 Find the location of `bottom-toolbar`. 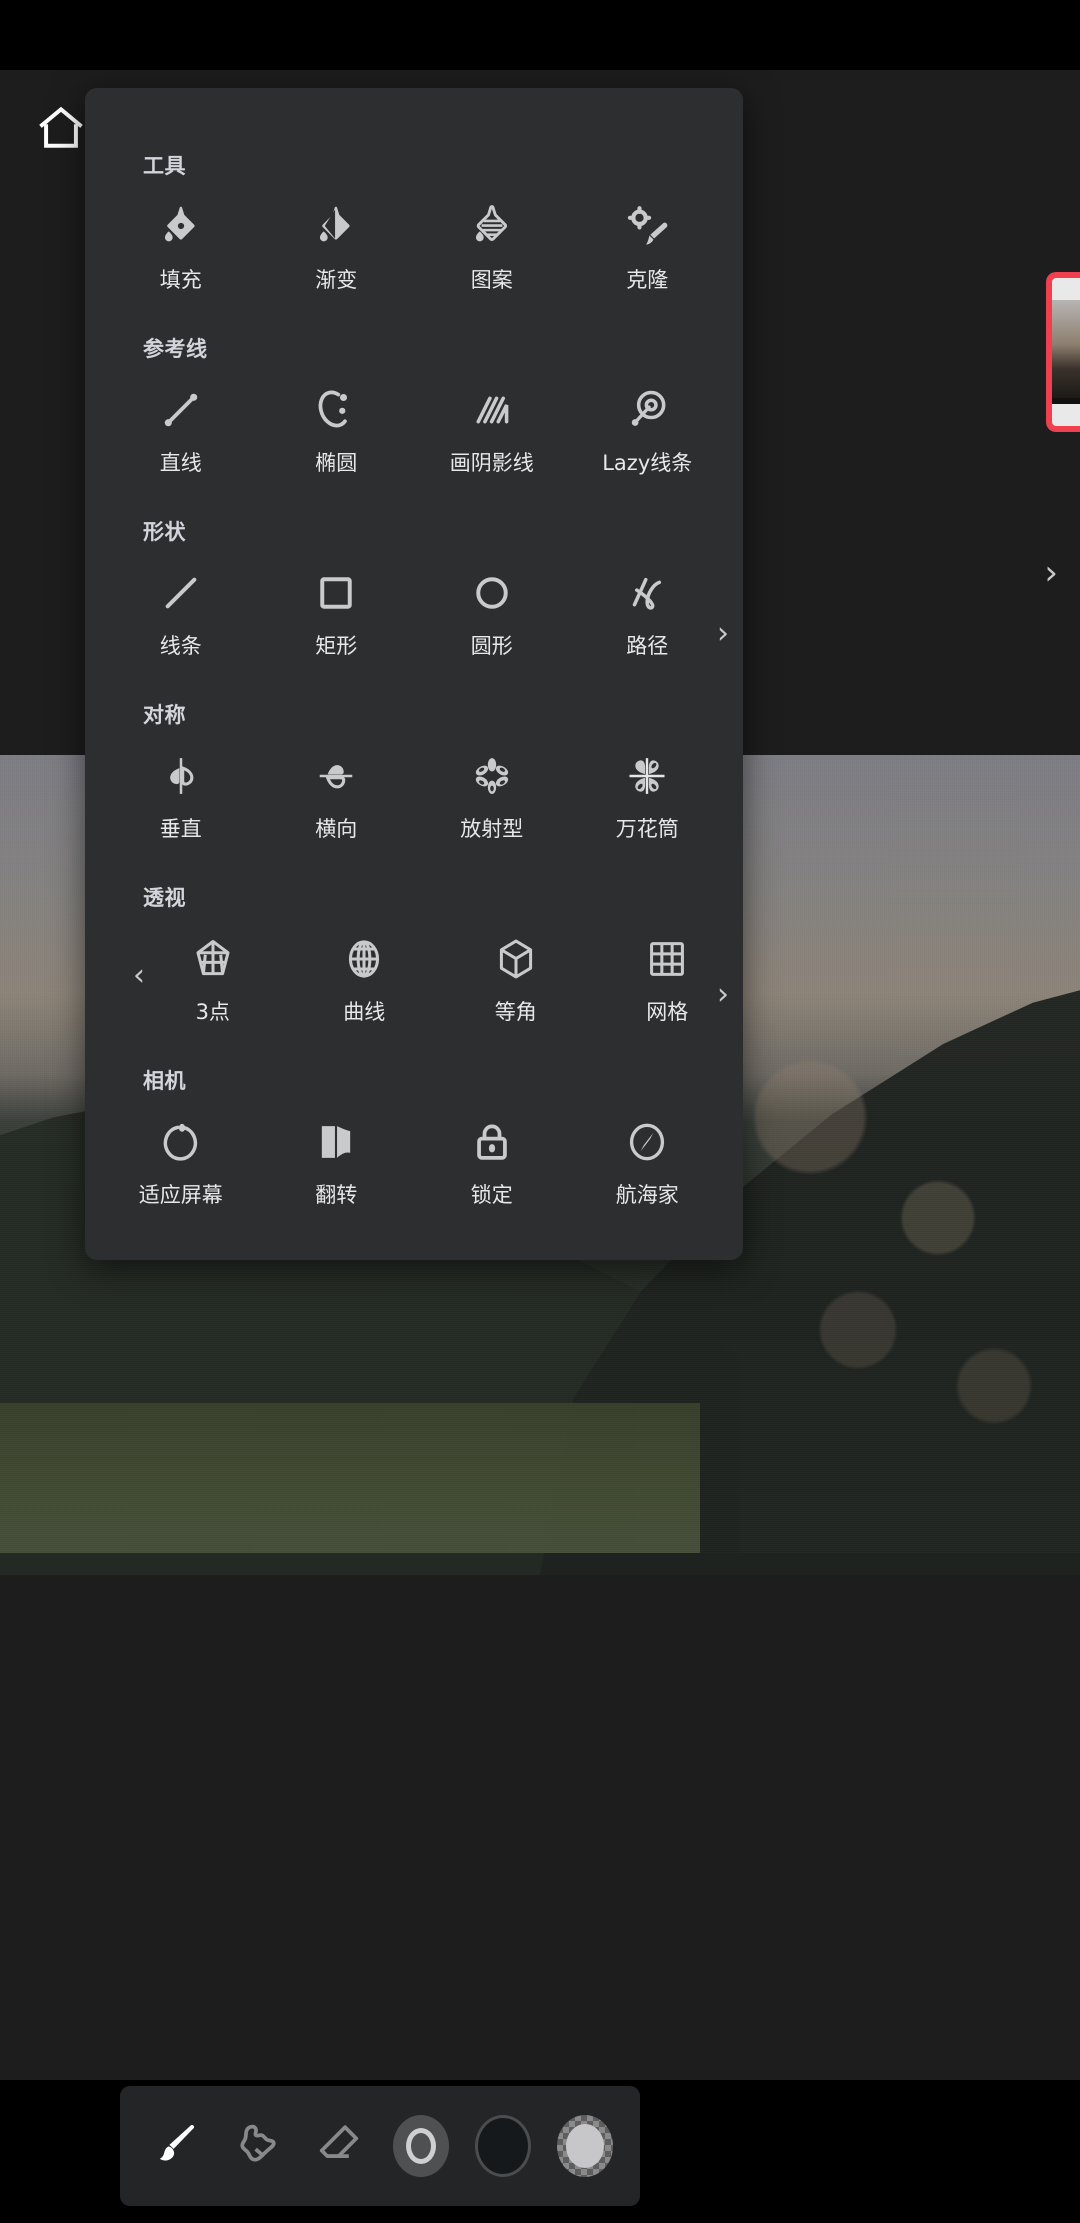

bottom-toolbar is located at coordinates (380, 2146).